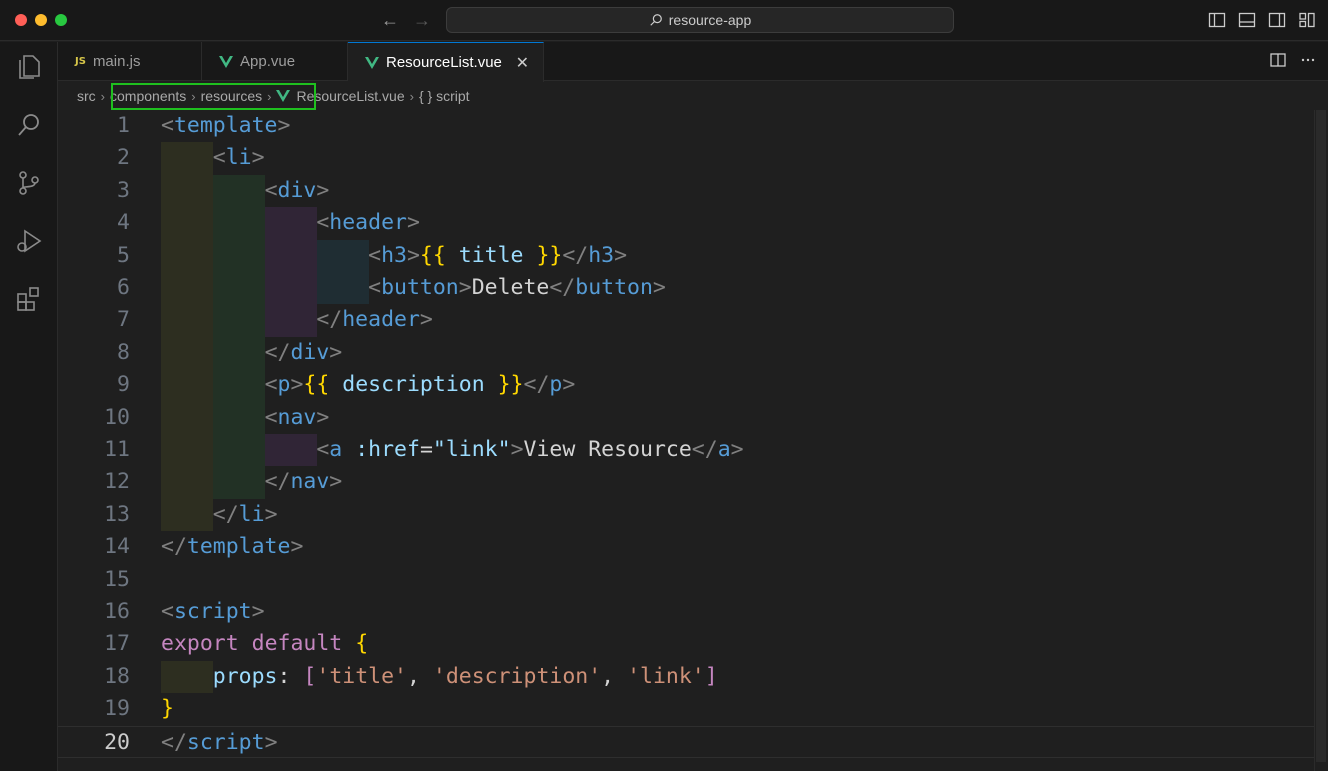 This screenshot has height=771, width=1328. I want to click on code-text: <div>, so click(297, 190).